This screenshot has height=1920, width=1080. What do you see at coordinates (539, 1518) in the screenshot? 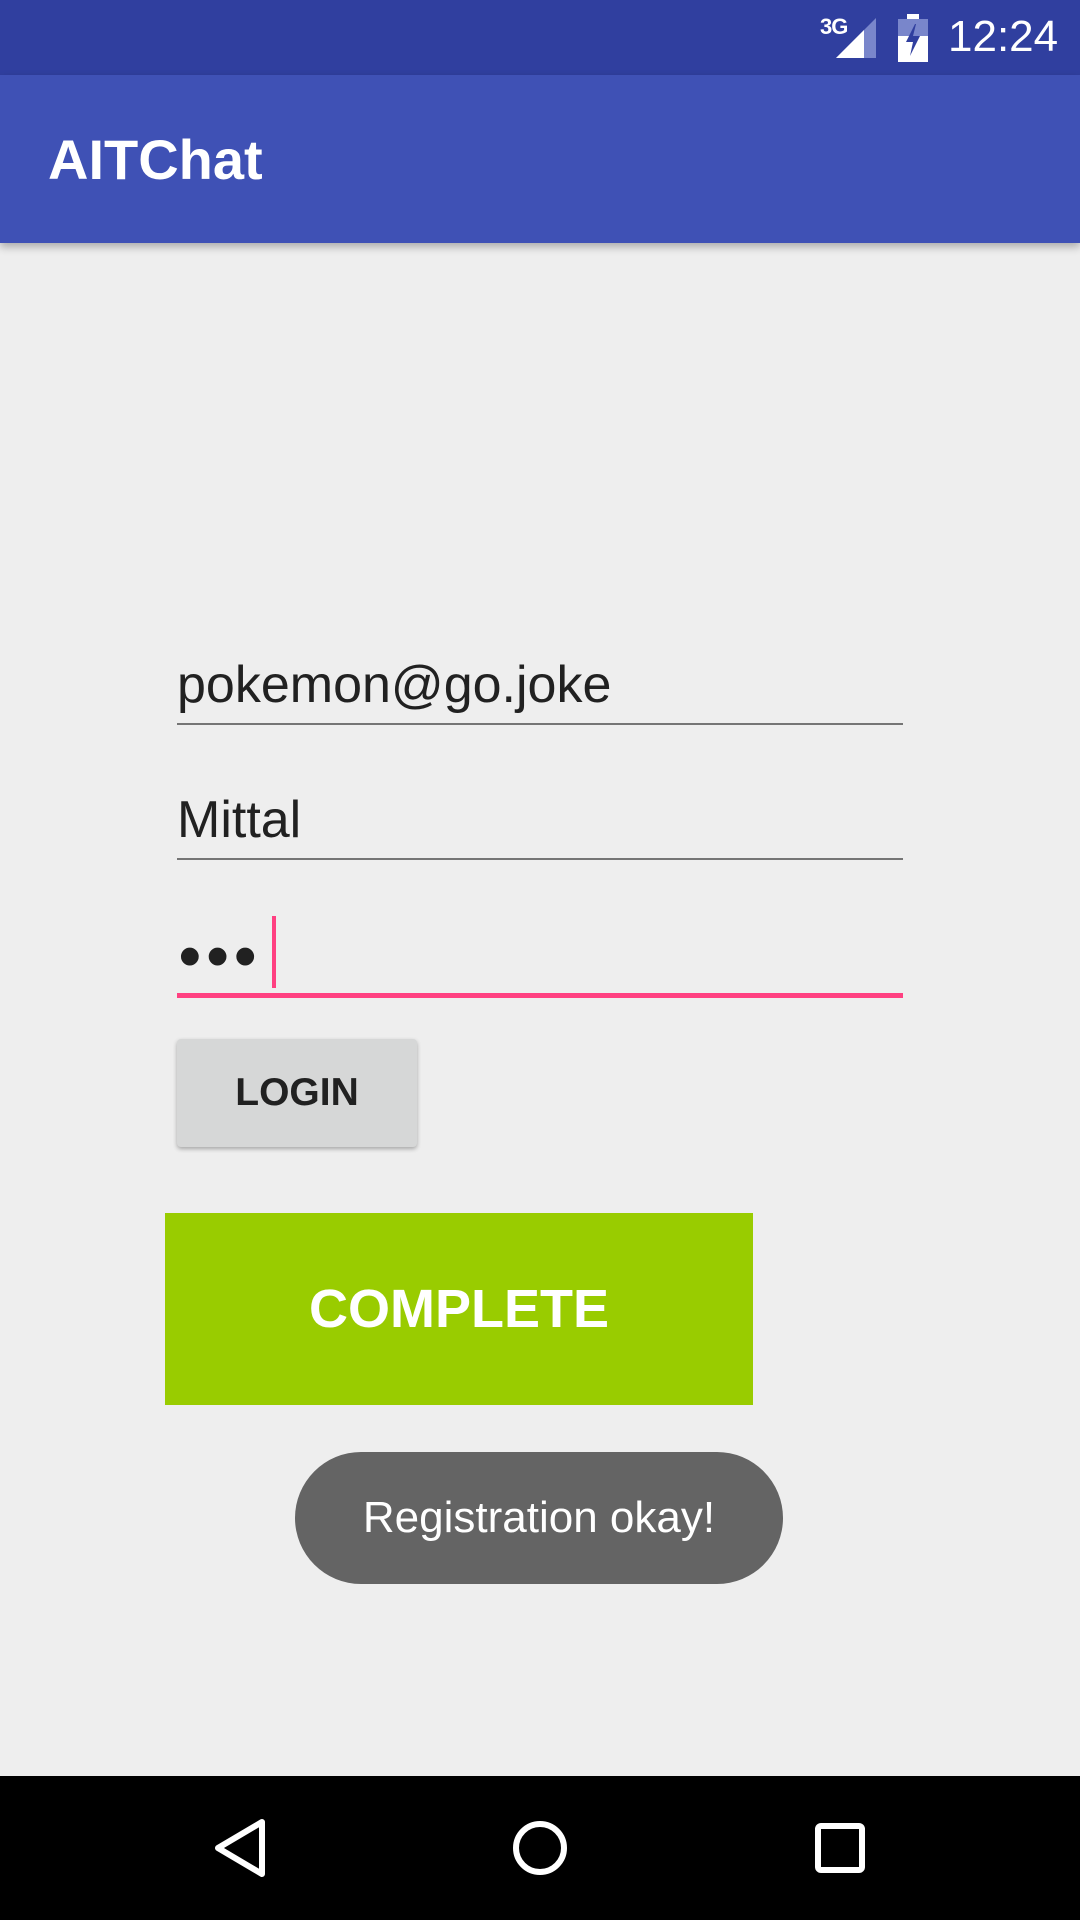
I see `toast-message: Registration okay!` at bounding box center [539, 1518].